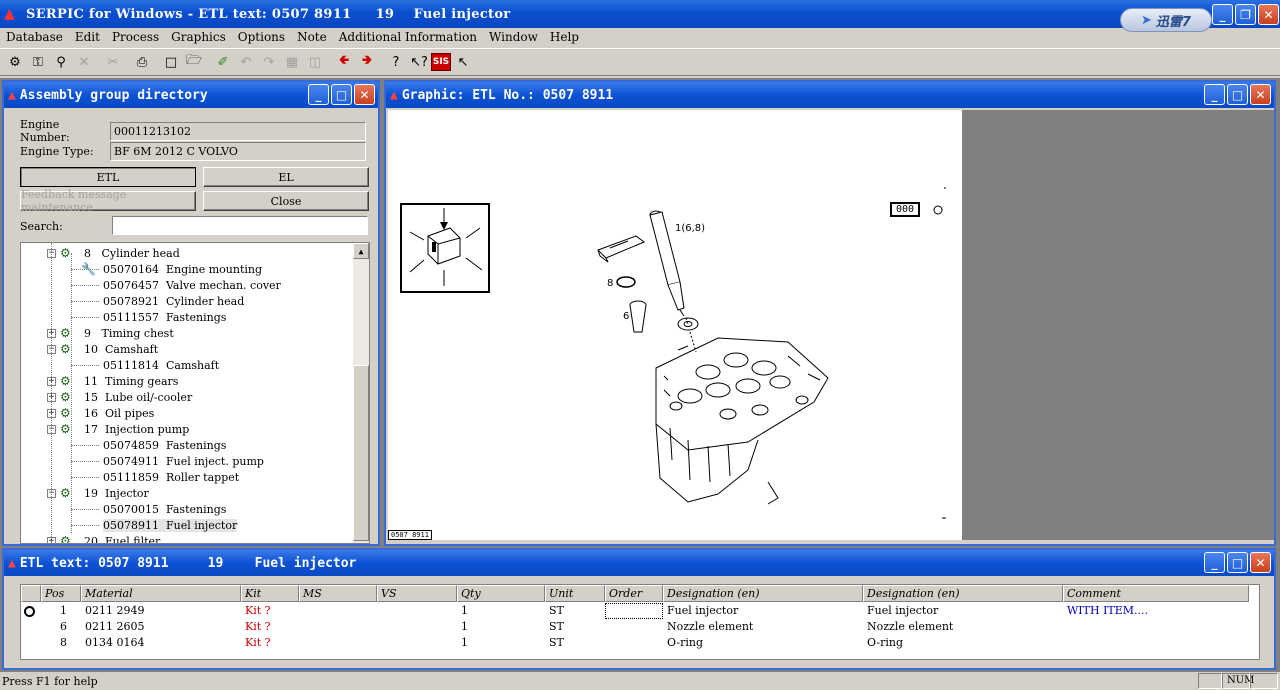 This screenshot has height=690, width=1280. I want to click on engine-type-field: BF 6M 2012 C VOLVO, so click(238, 151).